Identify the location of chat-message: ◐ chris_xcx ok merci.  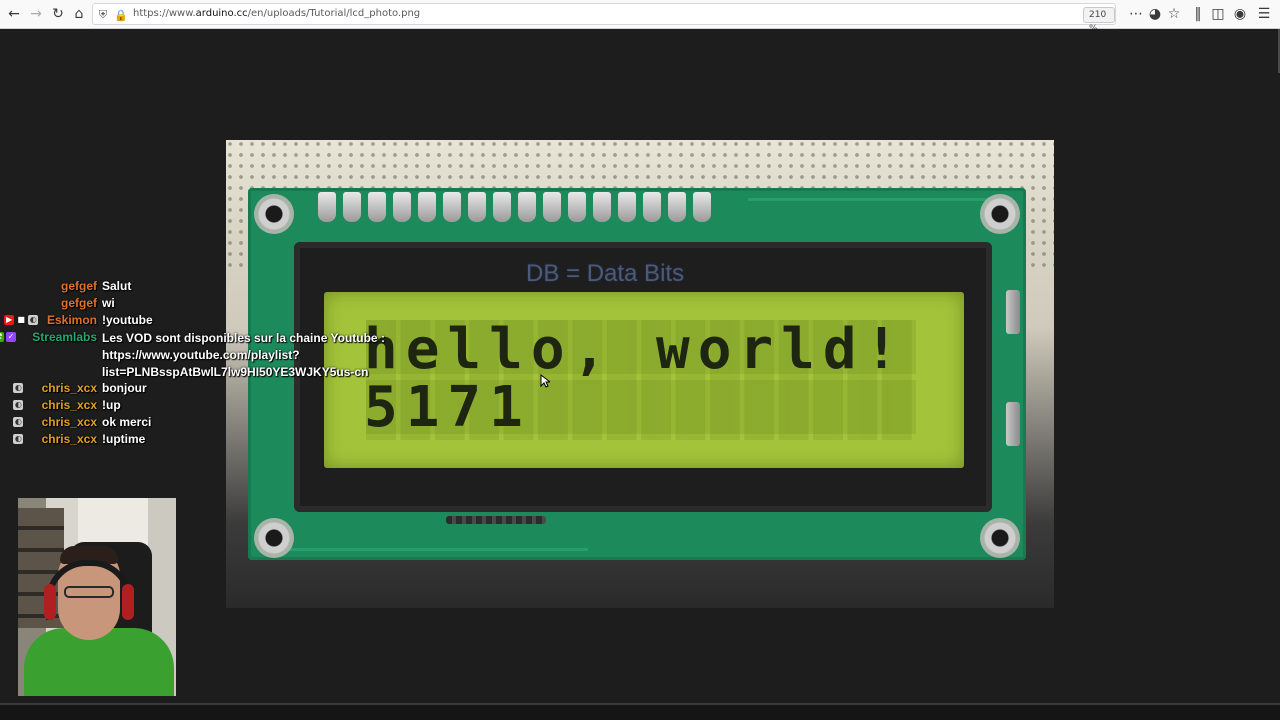
(210, 422).